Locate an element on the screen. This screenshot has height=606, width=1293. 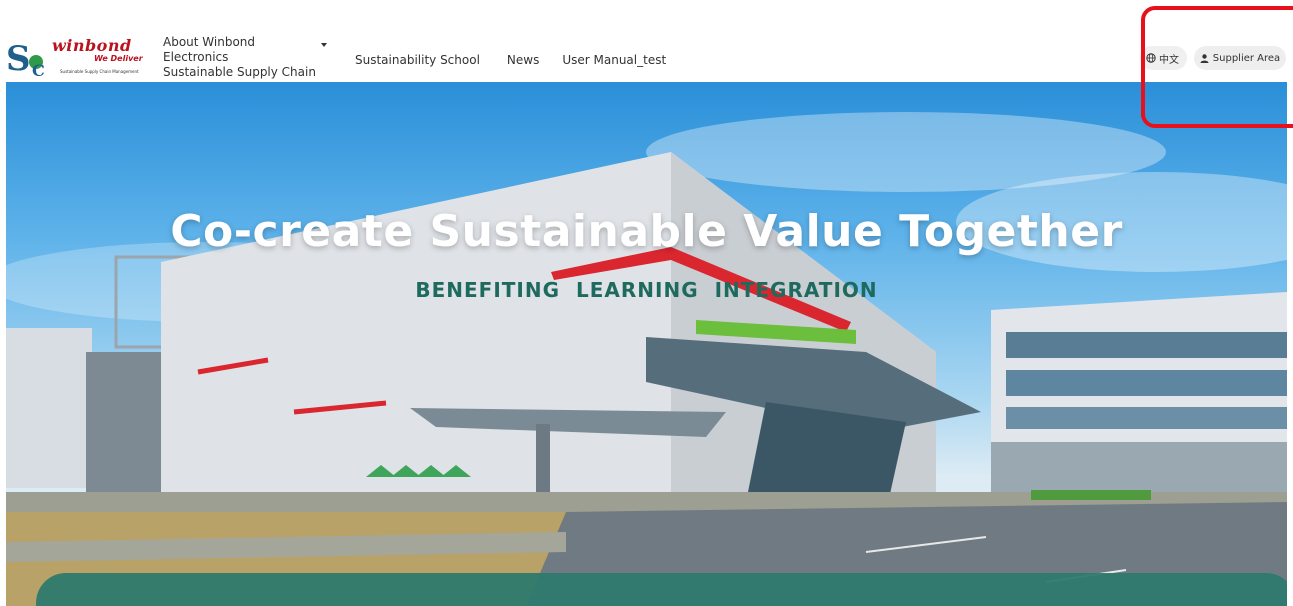
logo-brand: winbond is located at coordinates (92, 45).